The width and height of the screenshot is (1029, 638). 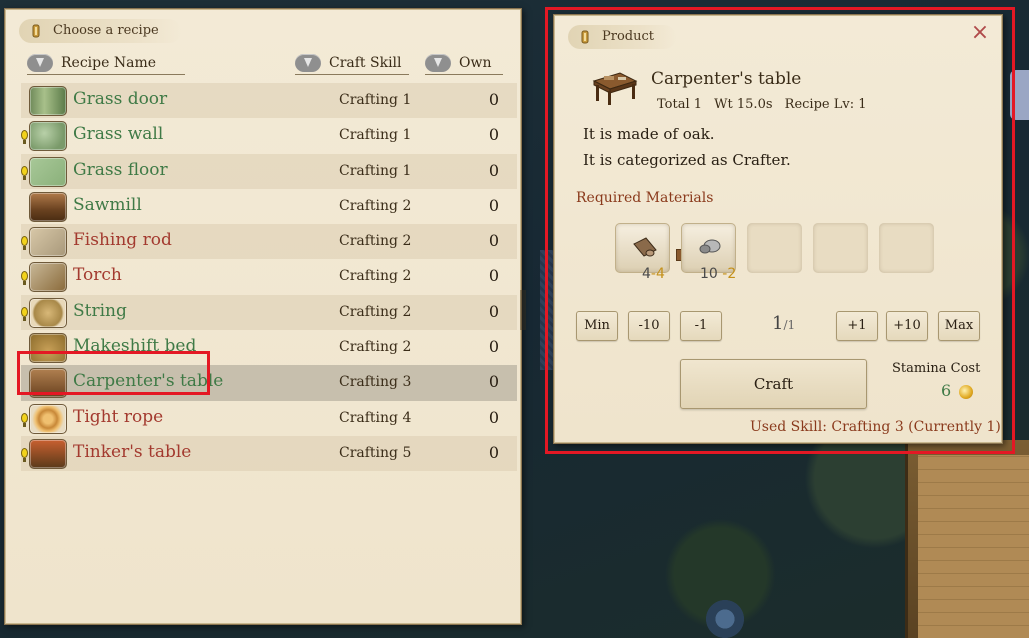 I want to click on material-need: -4, so click(x=657, y=274).